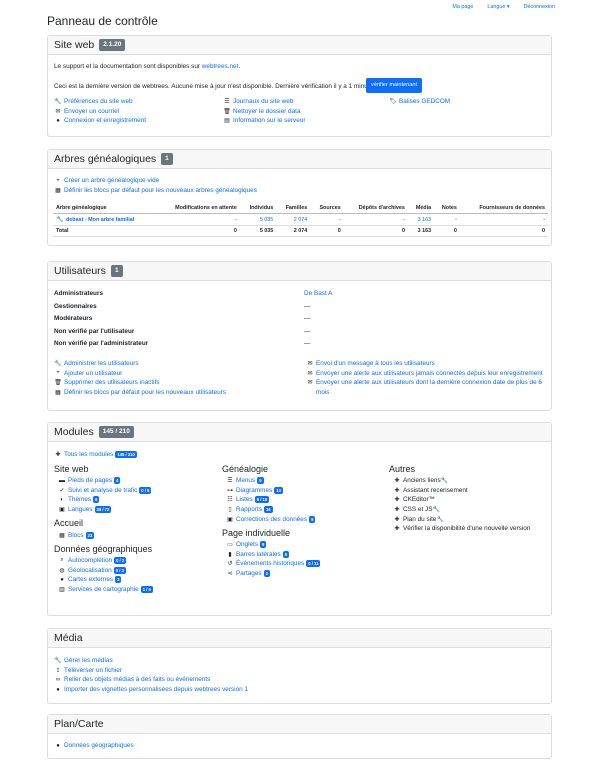 This screenshot has width=600, height=773. Describe the element at coordinates (424, 101) in the screenshot. I see `site-link-label: Balises GEDCOM` at that location.